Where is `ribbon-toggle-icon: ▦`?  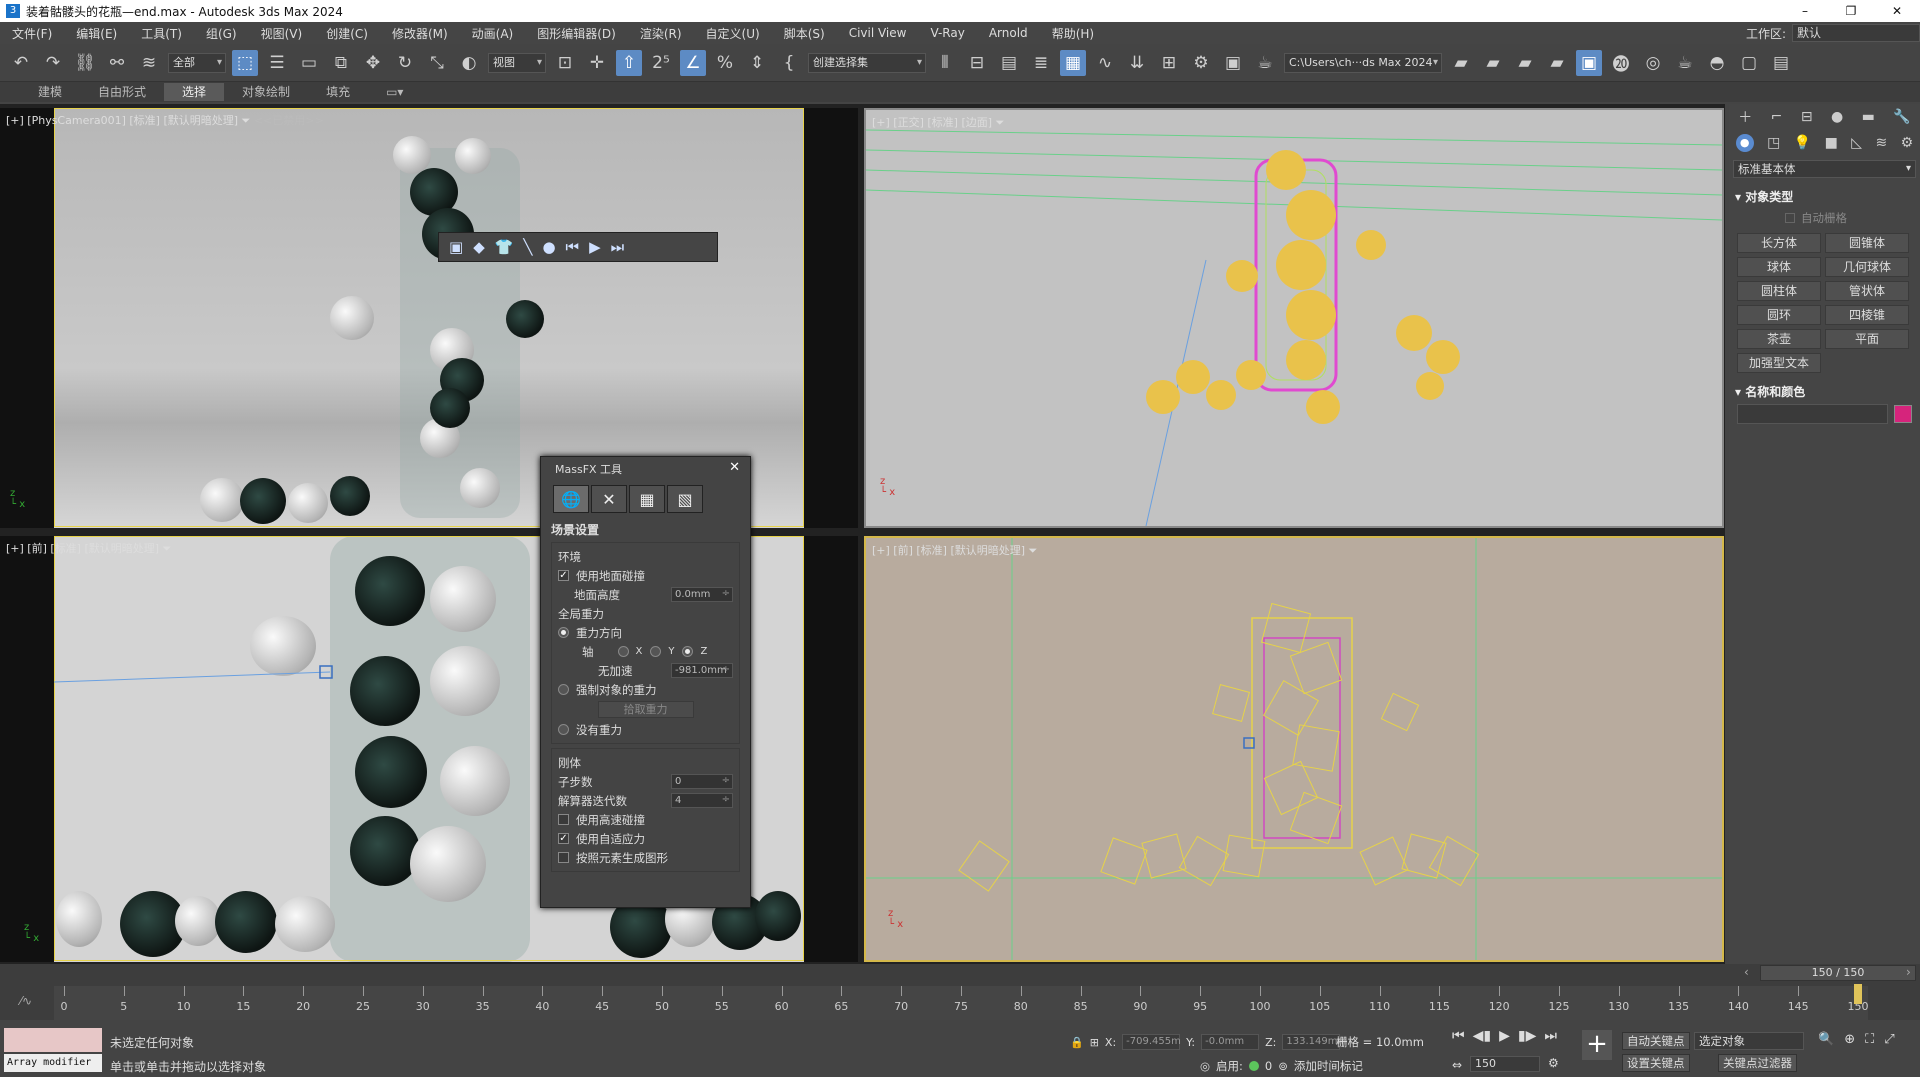
ribbon-toggle-icon: ▦ is located at coordinates (1073, 62).